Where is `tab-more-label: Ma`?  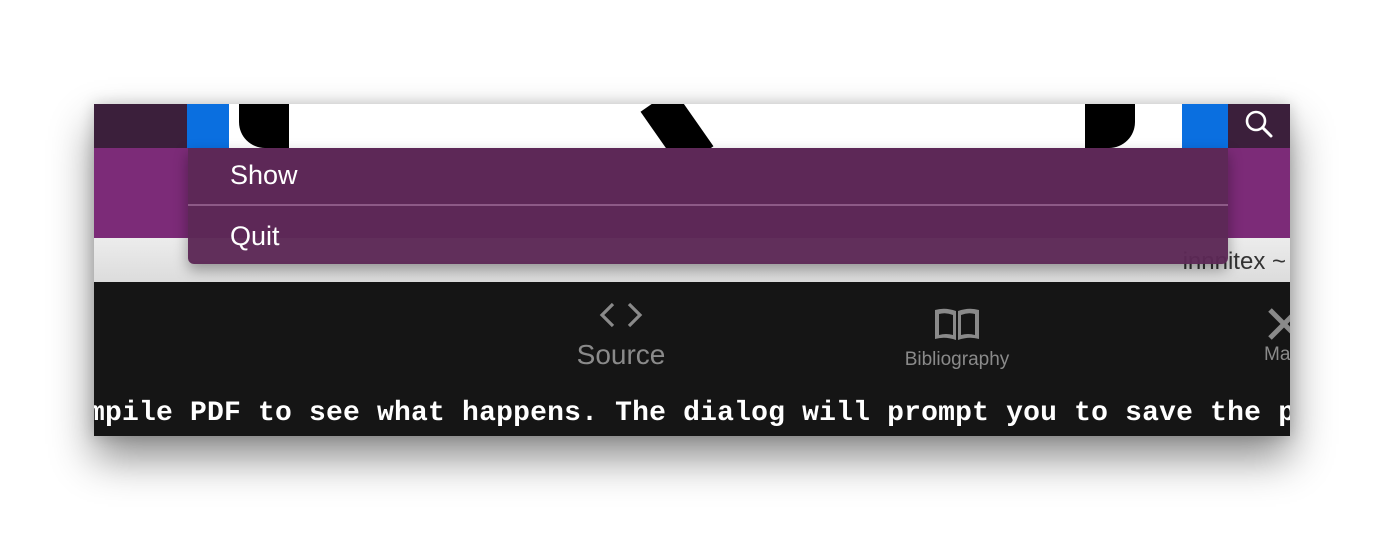 tab-more-label: Ma is located at coordinates (1277, 354).